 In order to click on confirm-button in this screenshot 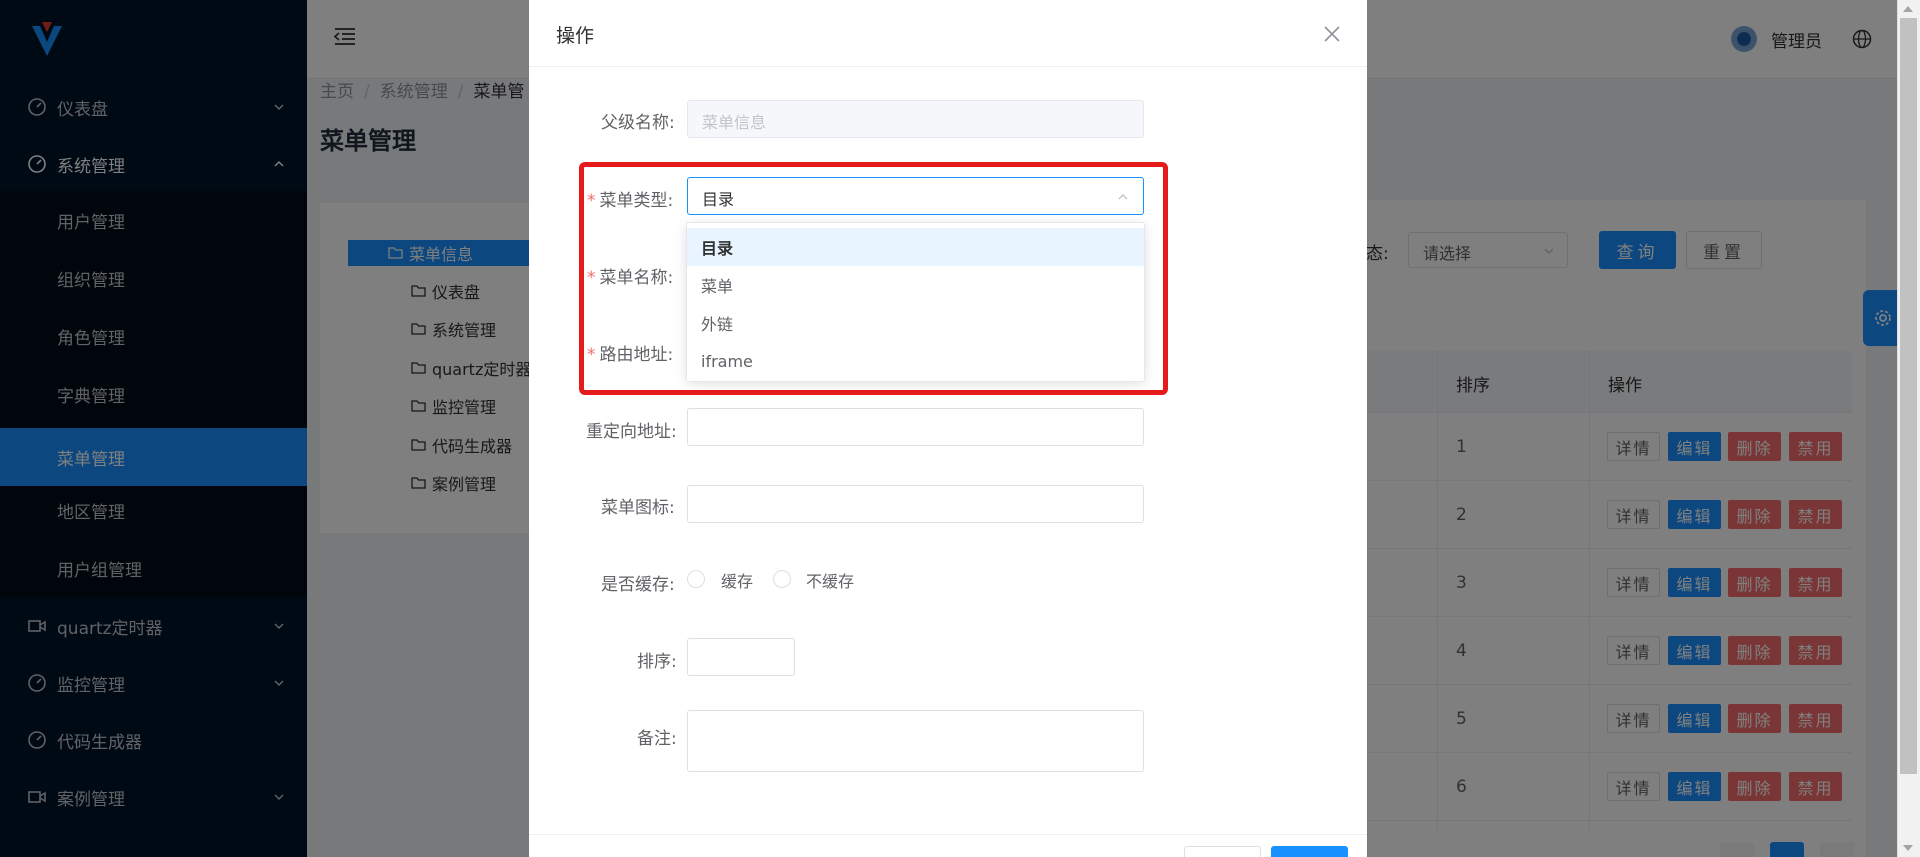, I will do `click(1309, 851)`.